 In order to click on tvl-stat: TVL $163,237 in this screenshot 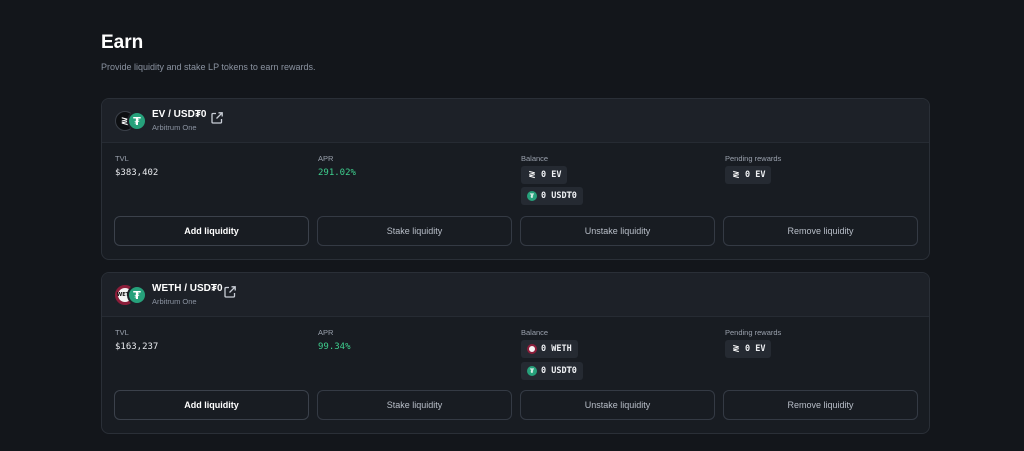, I will do `click(136, 340)`.